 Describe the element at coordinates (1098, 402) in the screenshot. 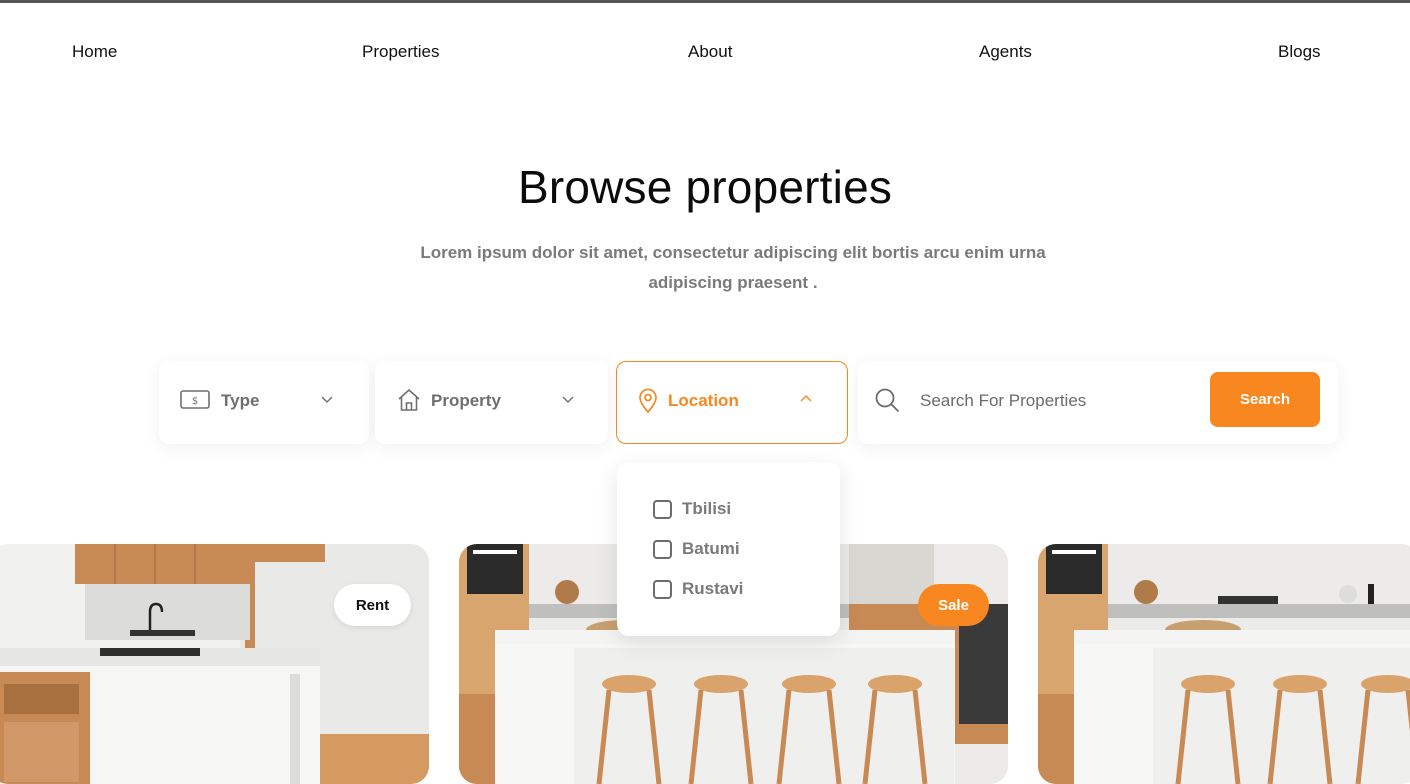

I see `search-box: Search For Properties Search` at that location.